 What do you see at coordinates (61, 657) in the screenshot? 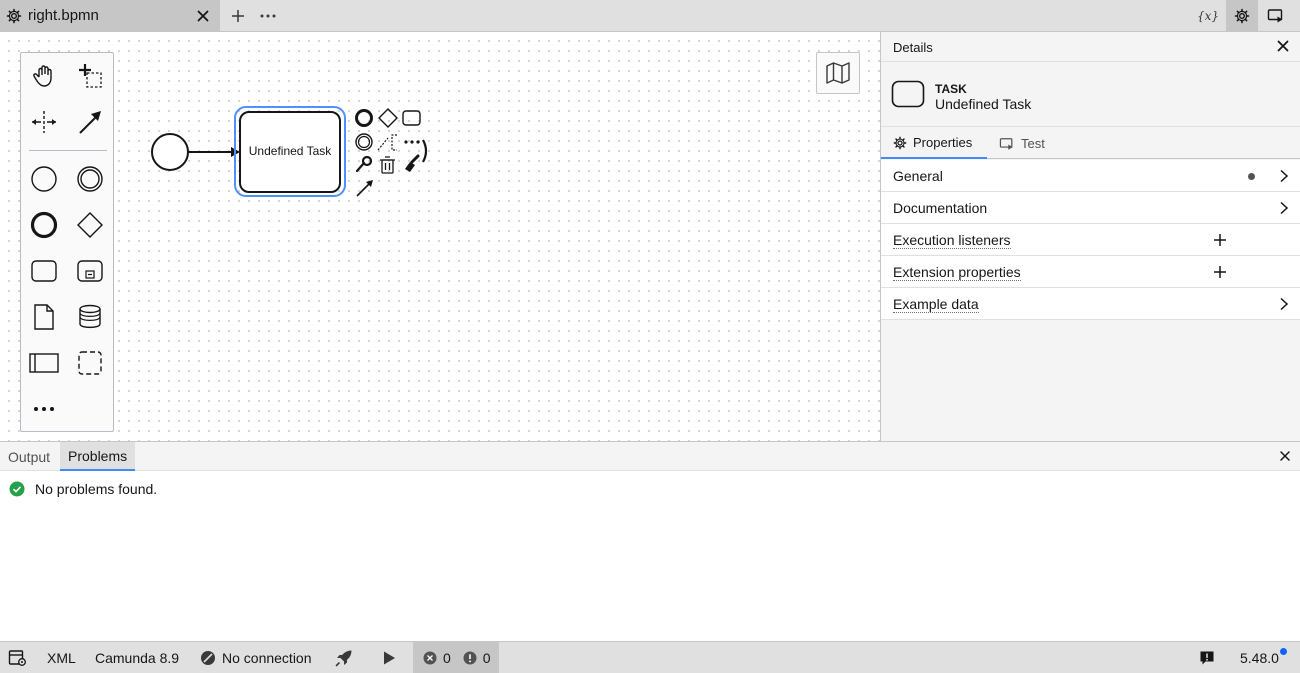
I see `xml-button: XML` at bounding box center [61, 657].